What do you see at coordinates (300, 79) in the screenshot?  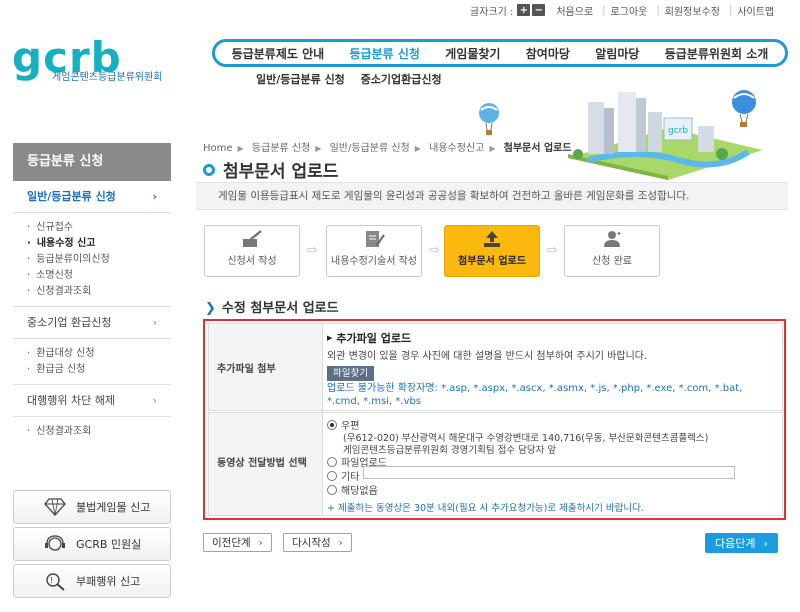 I see `subnav-general-apply: 일반/등급분류 신청` at bounding box center [300, 79].